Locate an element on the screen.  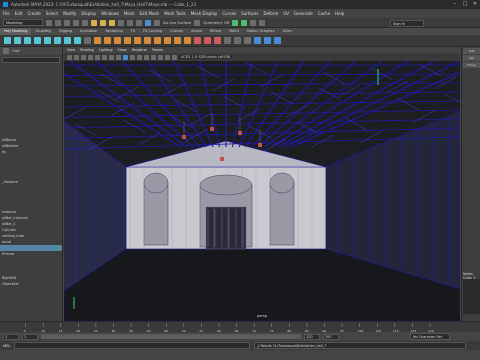
menu-select: Select is located at coordinates (52, 13).